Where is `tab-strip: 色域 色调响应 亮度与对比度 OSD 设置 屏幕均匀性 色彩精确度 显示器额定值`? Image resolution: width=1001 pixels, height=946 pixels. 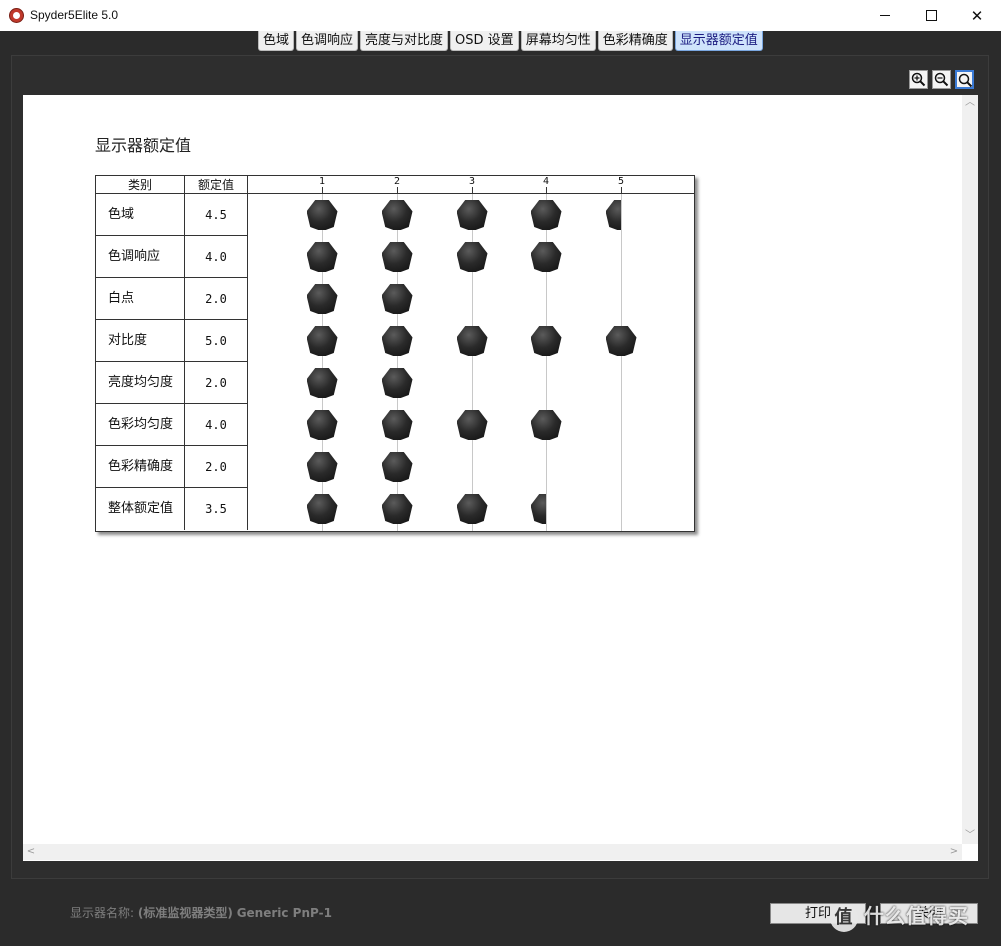
tab-strip: 色域 色调响应 亮度与对比度 OSD 设置 屏幕均匀性 色彩精确度 显示器额定值 is located at coordinates (500, 41).